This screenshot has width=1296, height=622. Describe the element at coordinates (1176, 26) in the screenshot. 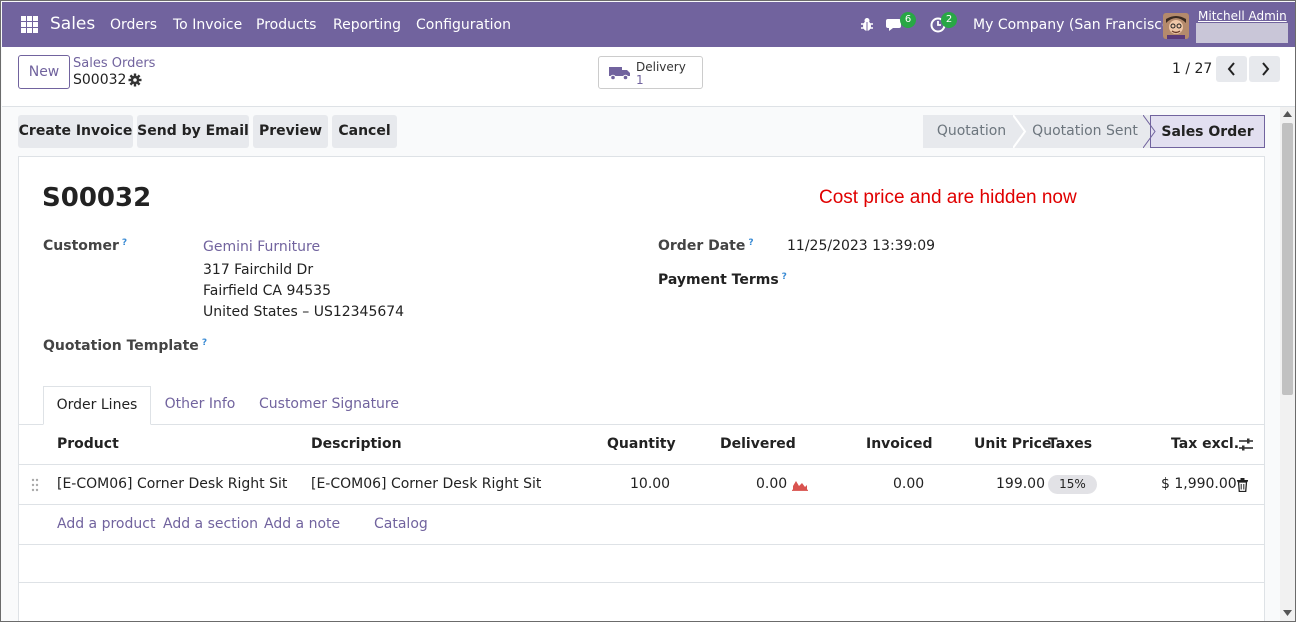

I see `user-avatar` at that location.